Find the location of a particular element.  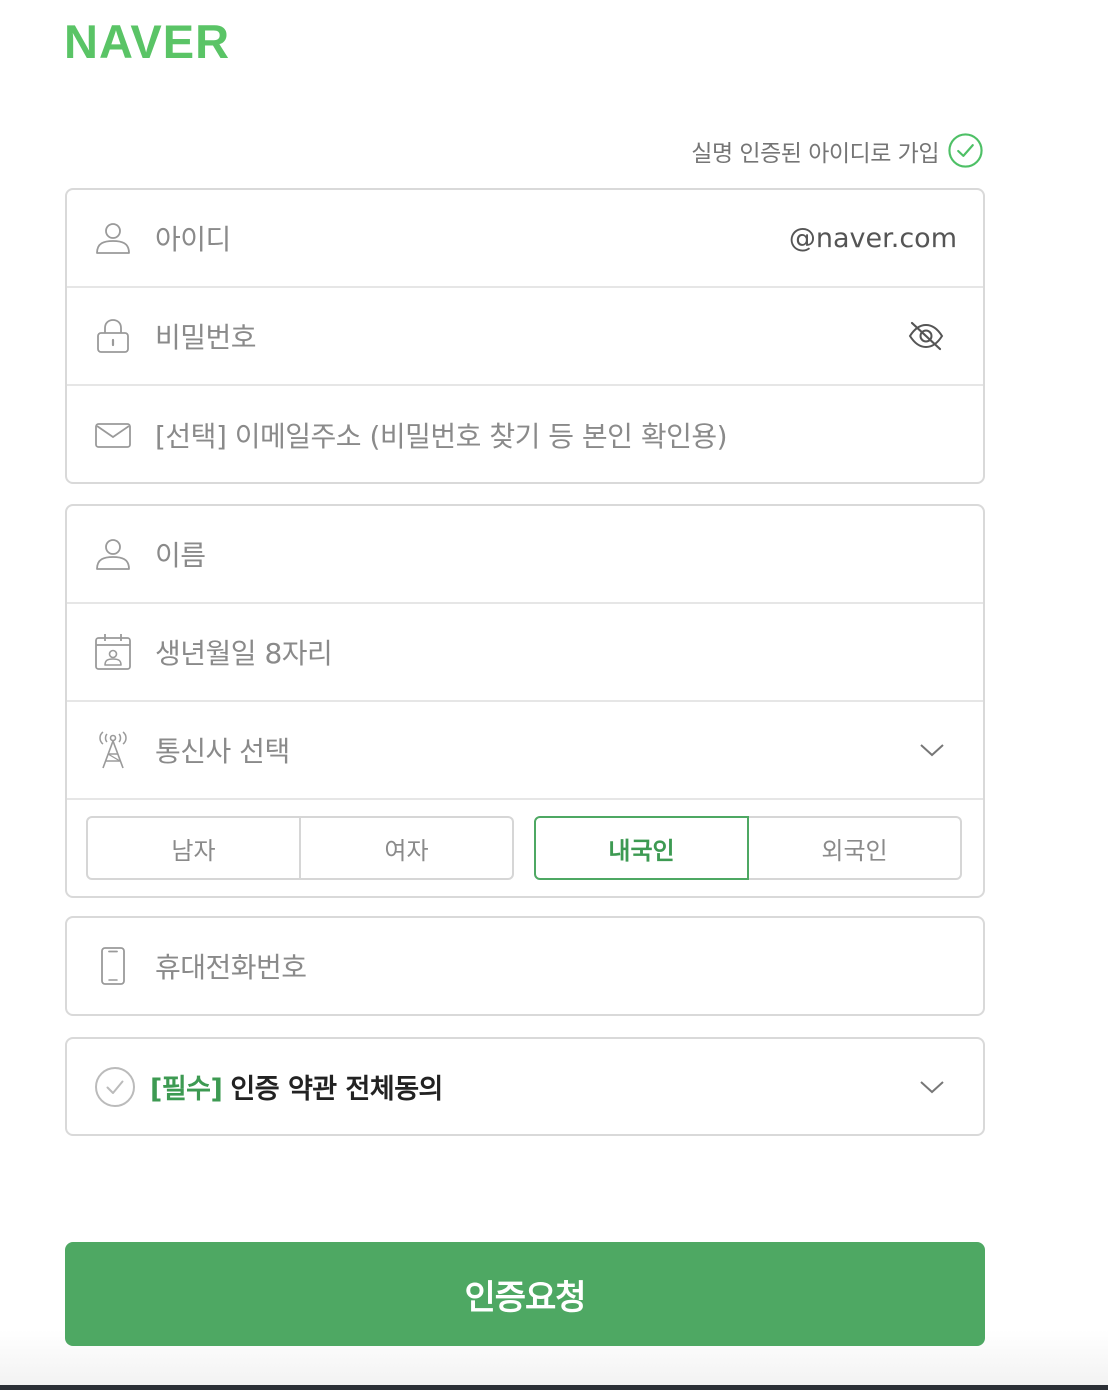

required-tag: [필수] is located at coordinates (186, 1089).